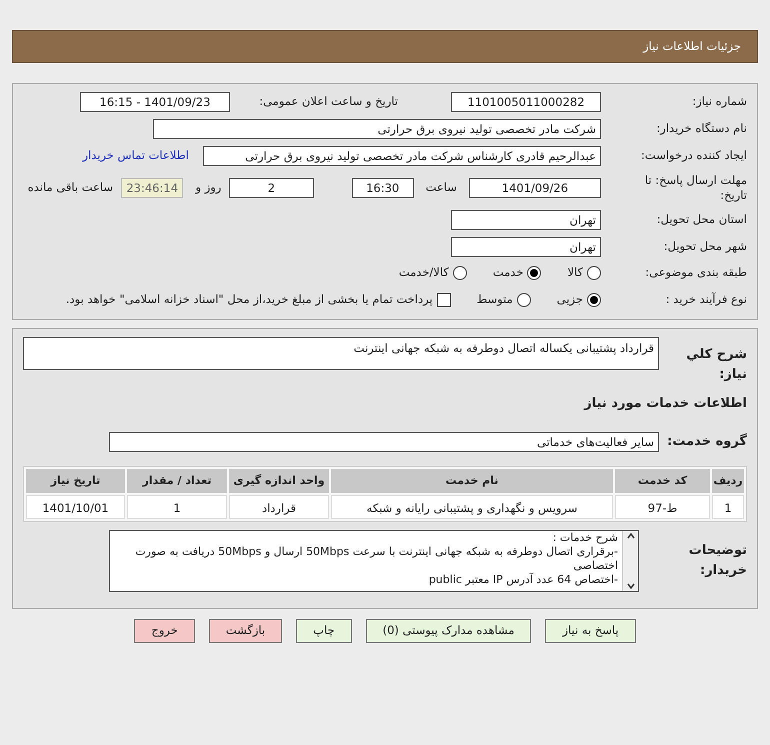  Describe the element at coordinates (384, 442) in the screenshot. I see `service-group-field: سایر فعالیت‌های خدماتی` at that location.